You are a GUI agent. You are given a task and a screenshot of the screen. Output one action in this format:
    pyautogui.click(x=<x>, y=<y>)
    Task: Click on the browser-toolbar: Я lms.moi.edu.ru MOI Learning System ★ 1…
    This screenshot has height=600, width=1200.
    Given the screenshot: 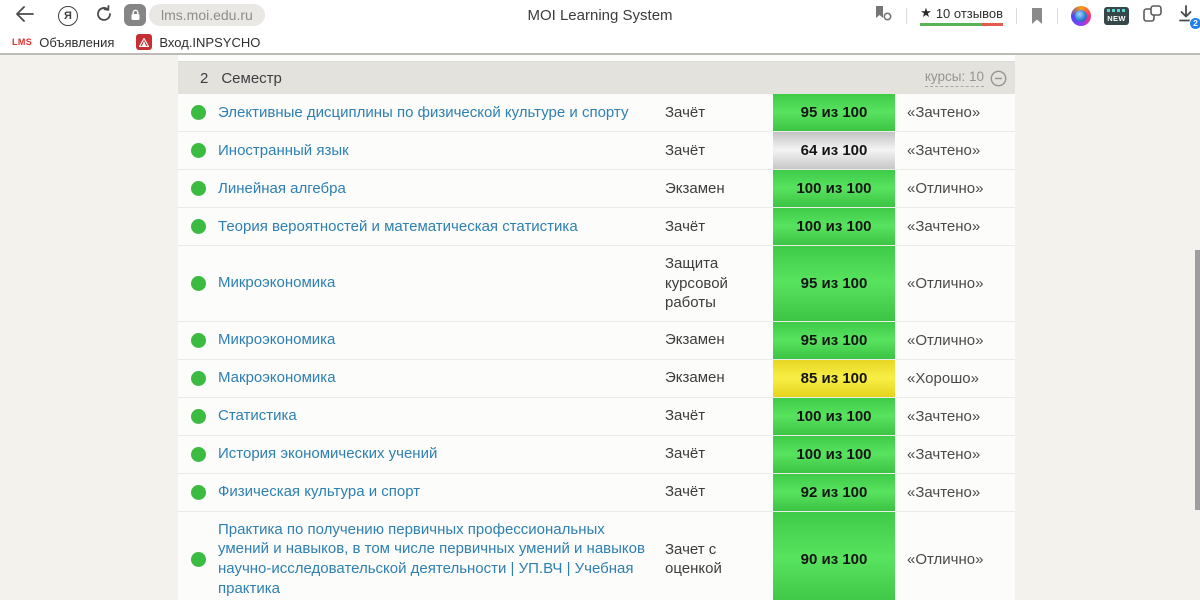 What is the action you would take?
    pyautogui.click(x=600, y=15)
    